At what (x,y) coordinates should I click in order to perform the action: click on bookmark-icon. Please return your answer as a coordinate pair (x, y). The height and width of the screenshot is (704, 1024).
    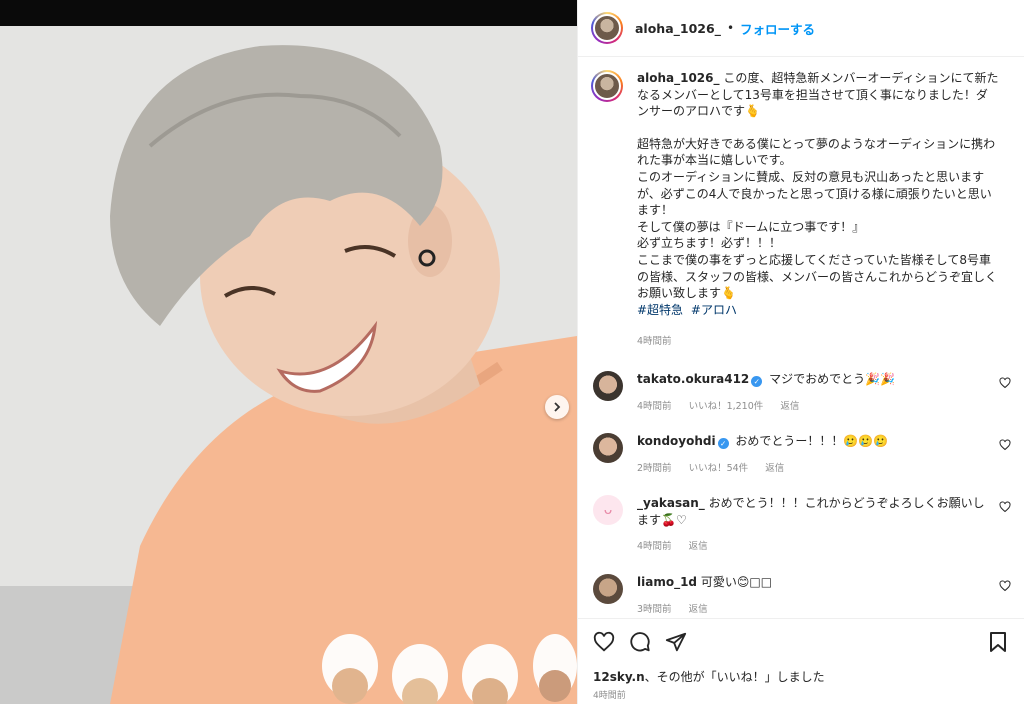
    Looking at the image, I should click on (998, 642).